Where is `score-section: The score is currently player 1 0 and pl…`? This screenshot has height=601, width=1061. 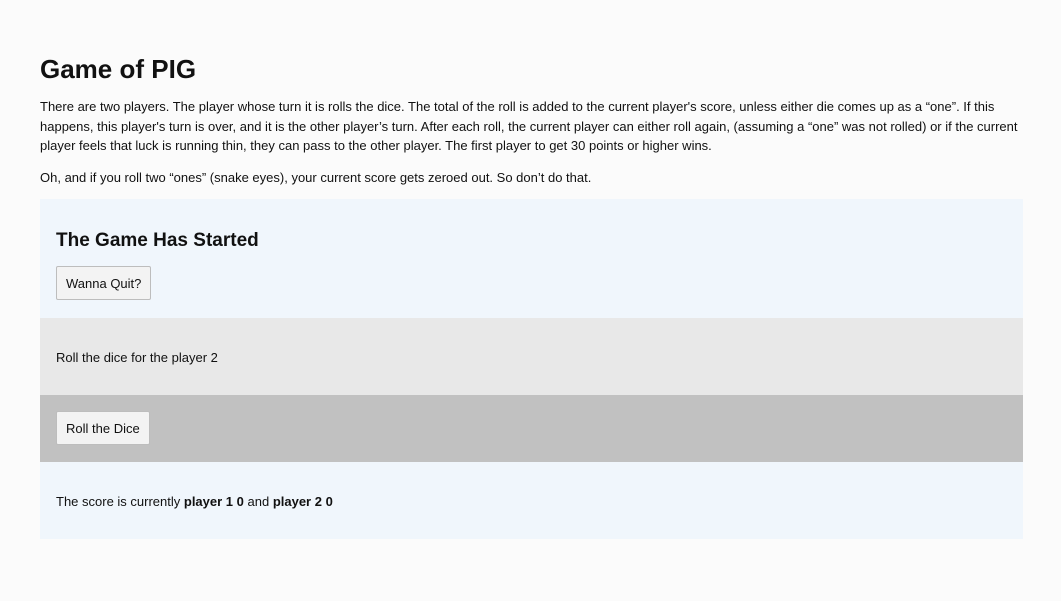 score-section: The score is currently player 1 0 and pl… is located at coordinates (531, 500).